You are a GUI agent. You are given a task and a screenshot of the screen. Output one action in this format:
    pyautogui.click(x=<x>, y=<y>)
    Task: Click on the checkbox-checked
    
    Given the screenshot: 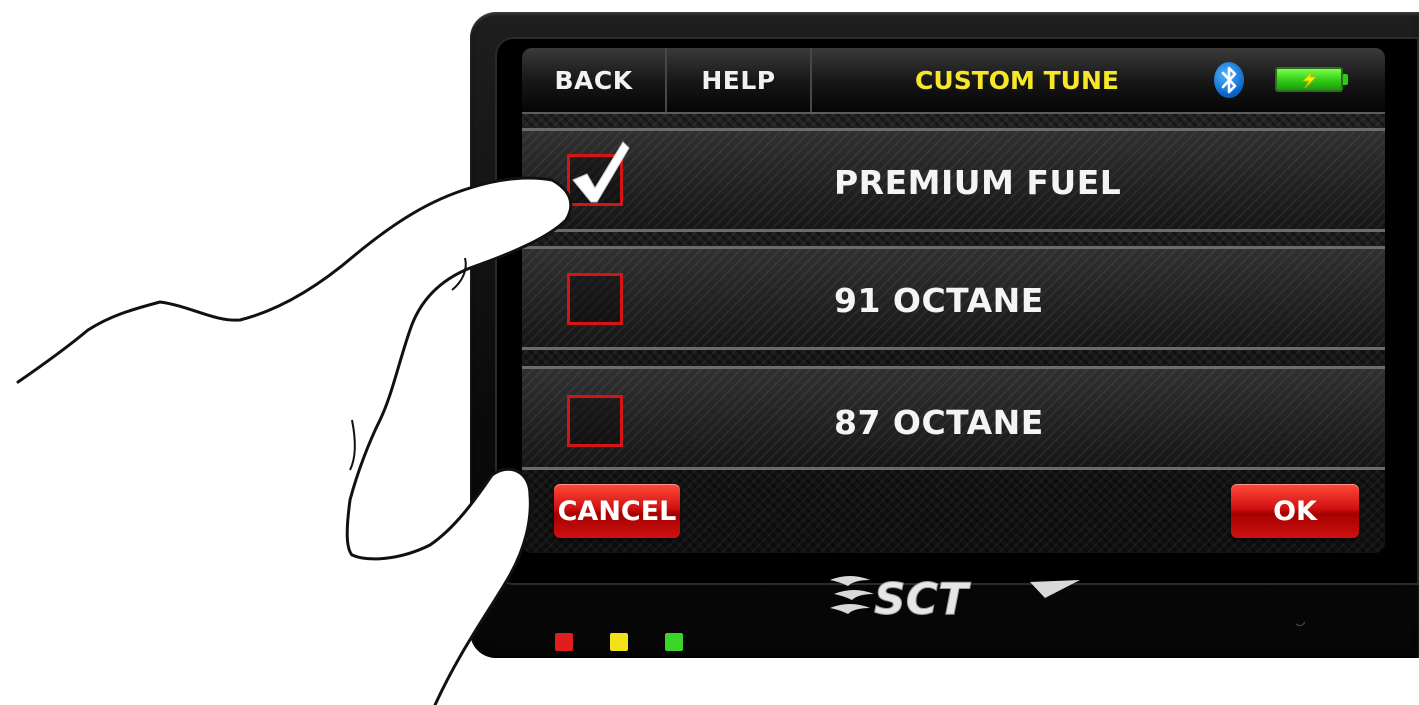 What is the action you would take?
    pyautogui.click(x=598, y=173)
    